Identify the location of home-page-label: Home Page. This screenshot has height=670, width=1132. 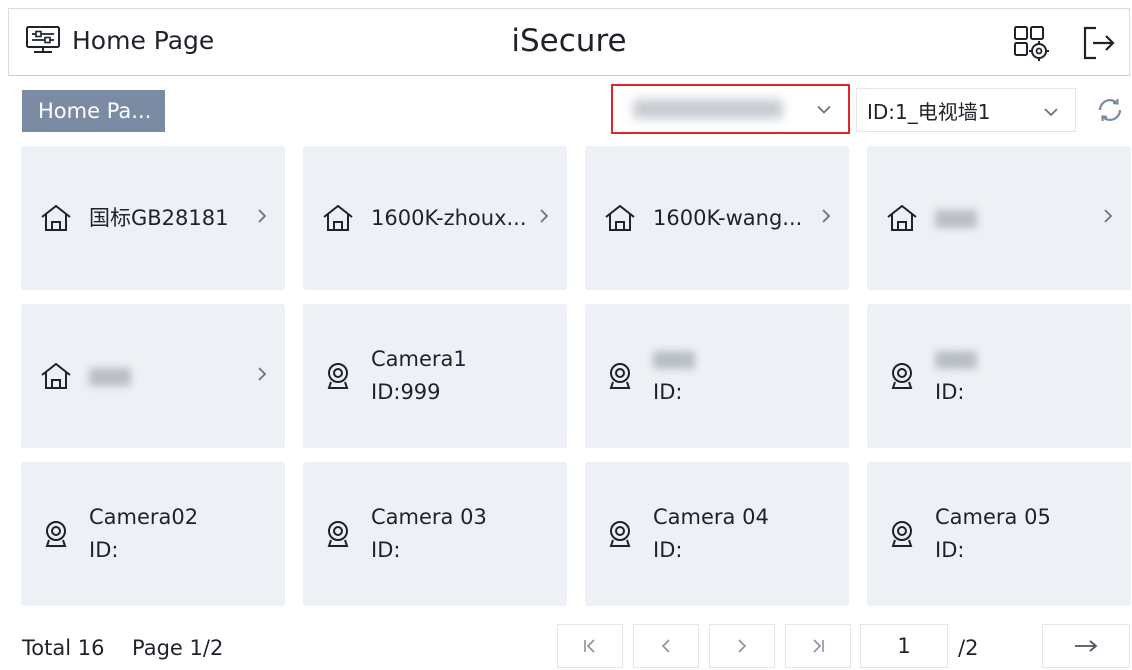
(143, 41).